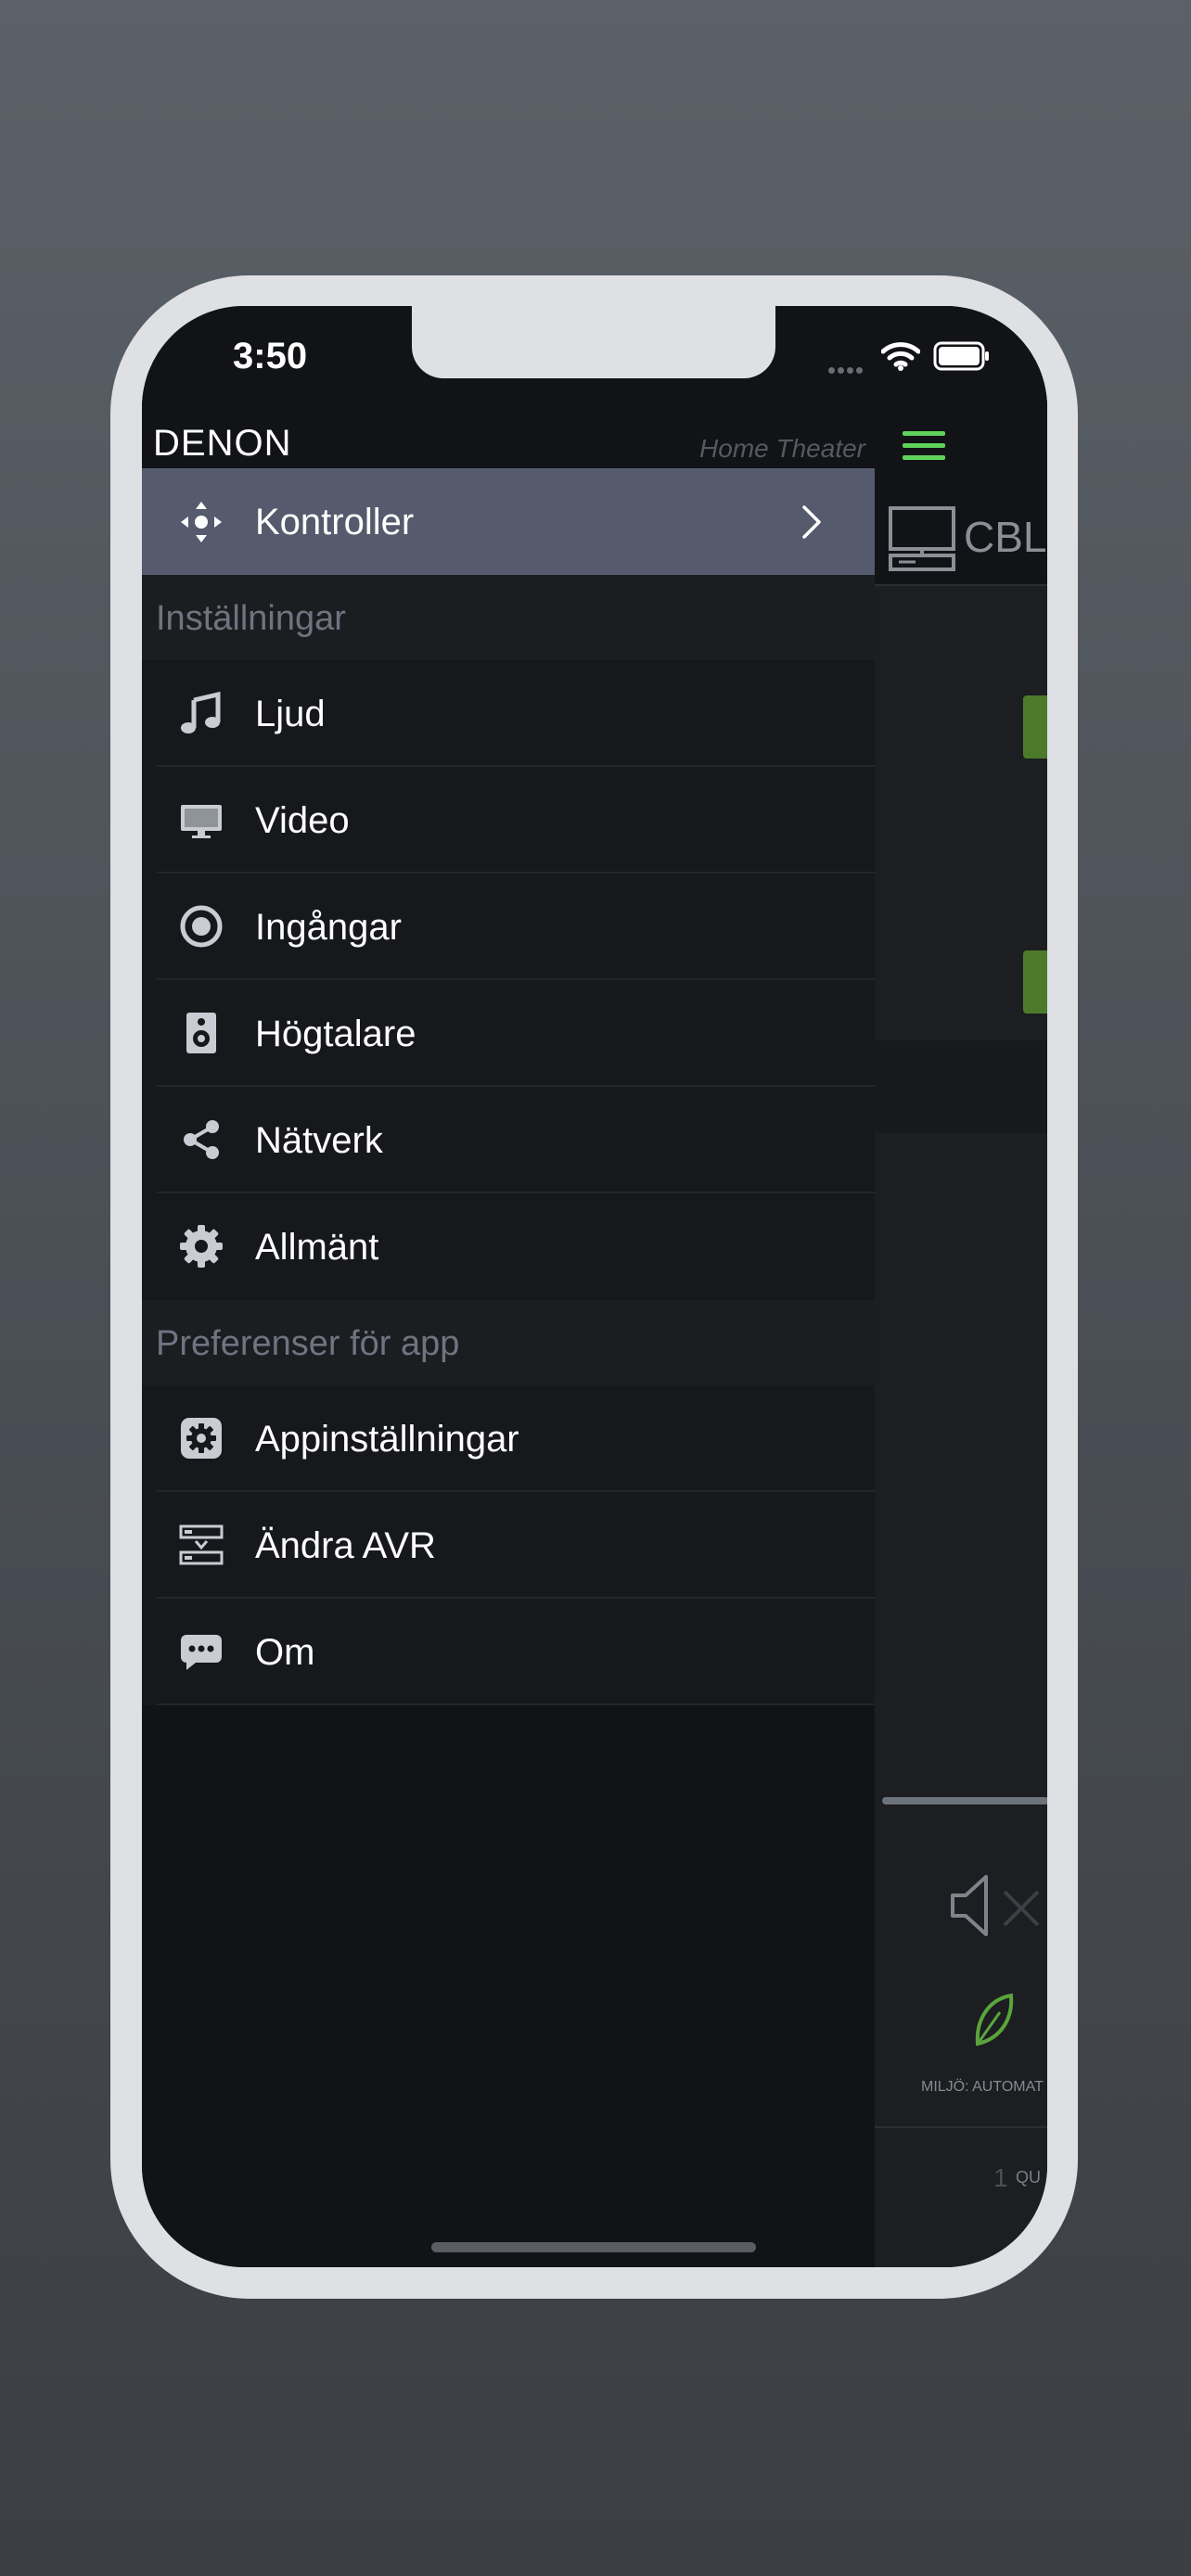  What do you see at coordinates (290, 714) in the screenshot?
I see `menu-item-label: Ljud` at bounding box center [290, 714].